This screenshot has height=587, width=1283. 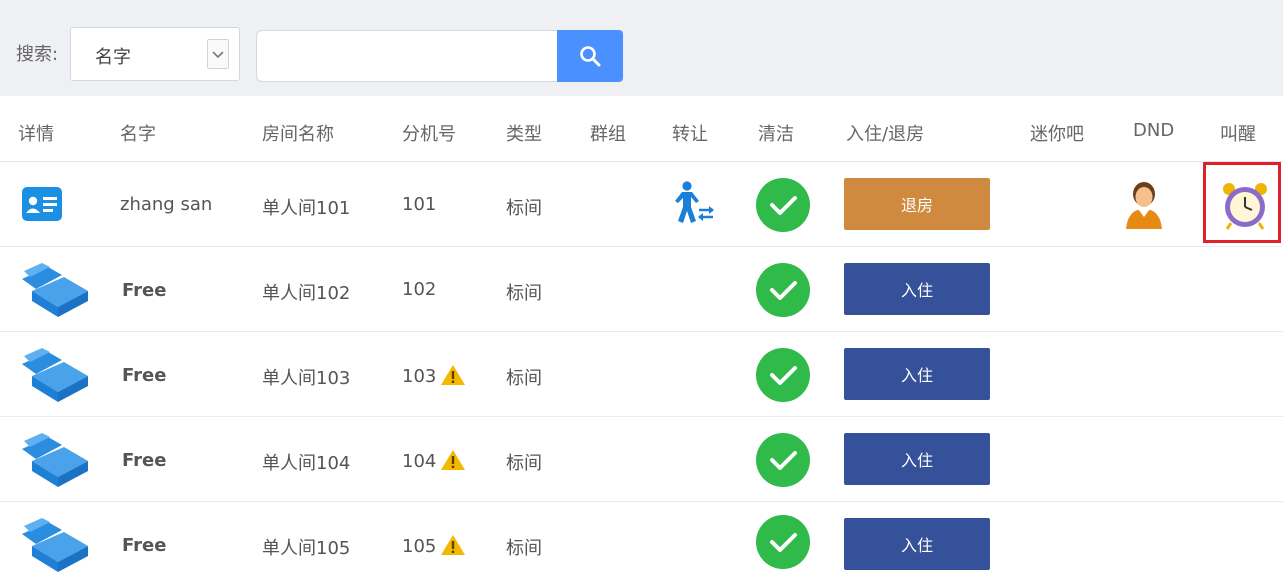 I want to click on search-field-value: 名字, so click(x=113, y=57).